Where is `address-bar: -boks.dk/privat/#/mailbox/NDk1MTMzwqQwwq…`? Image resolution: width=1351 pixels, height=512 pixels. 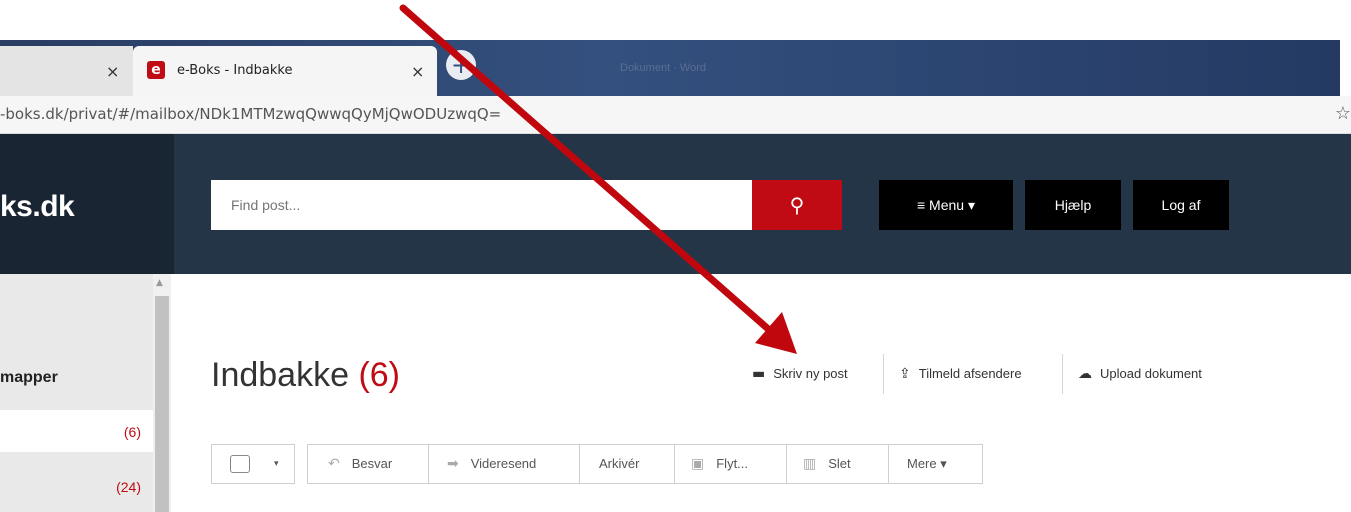 address-bar: -boks.dk/privat/#/mailbox/NDk1MTMzwqQwwq… is located at coordinates (675, 115).